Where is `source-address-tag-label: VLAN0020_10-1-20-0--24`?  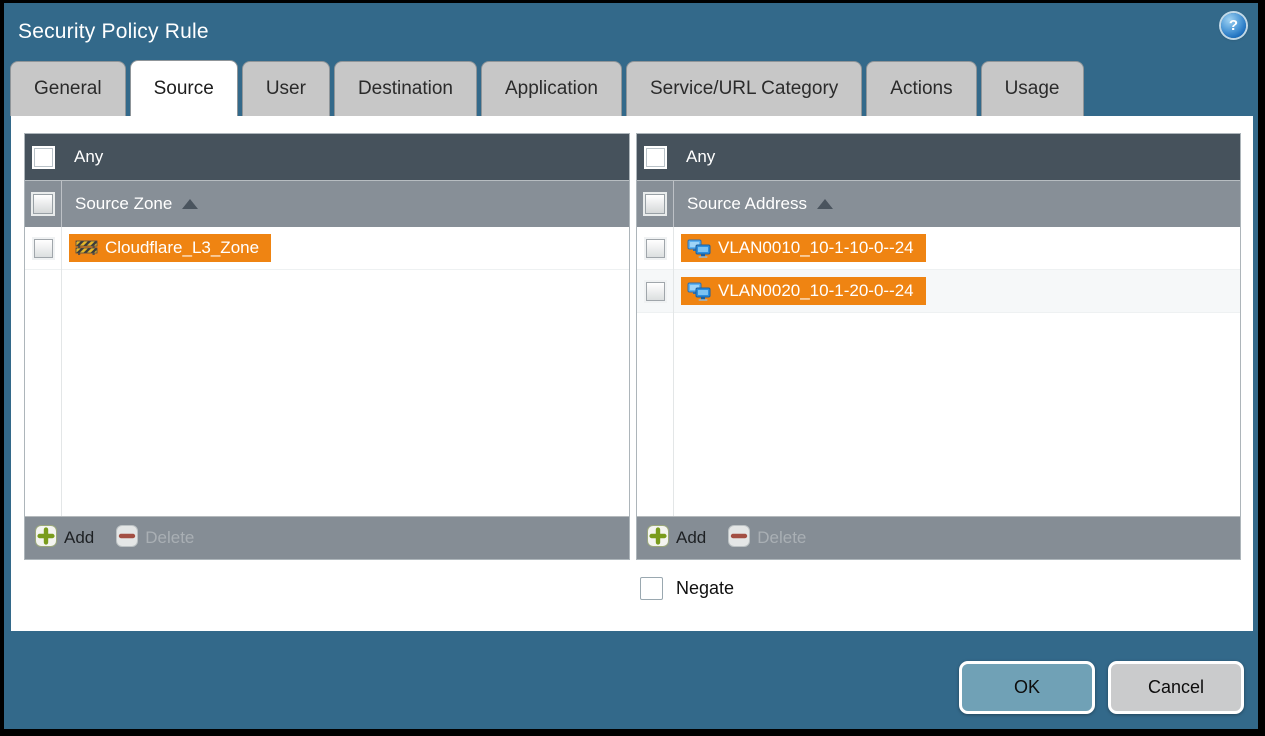 source-address-tag-label: VLAN0020_10-1-20-0--24 is located at coordinates (816, 290).